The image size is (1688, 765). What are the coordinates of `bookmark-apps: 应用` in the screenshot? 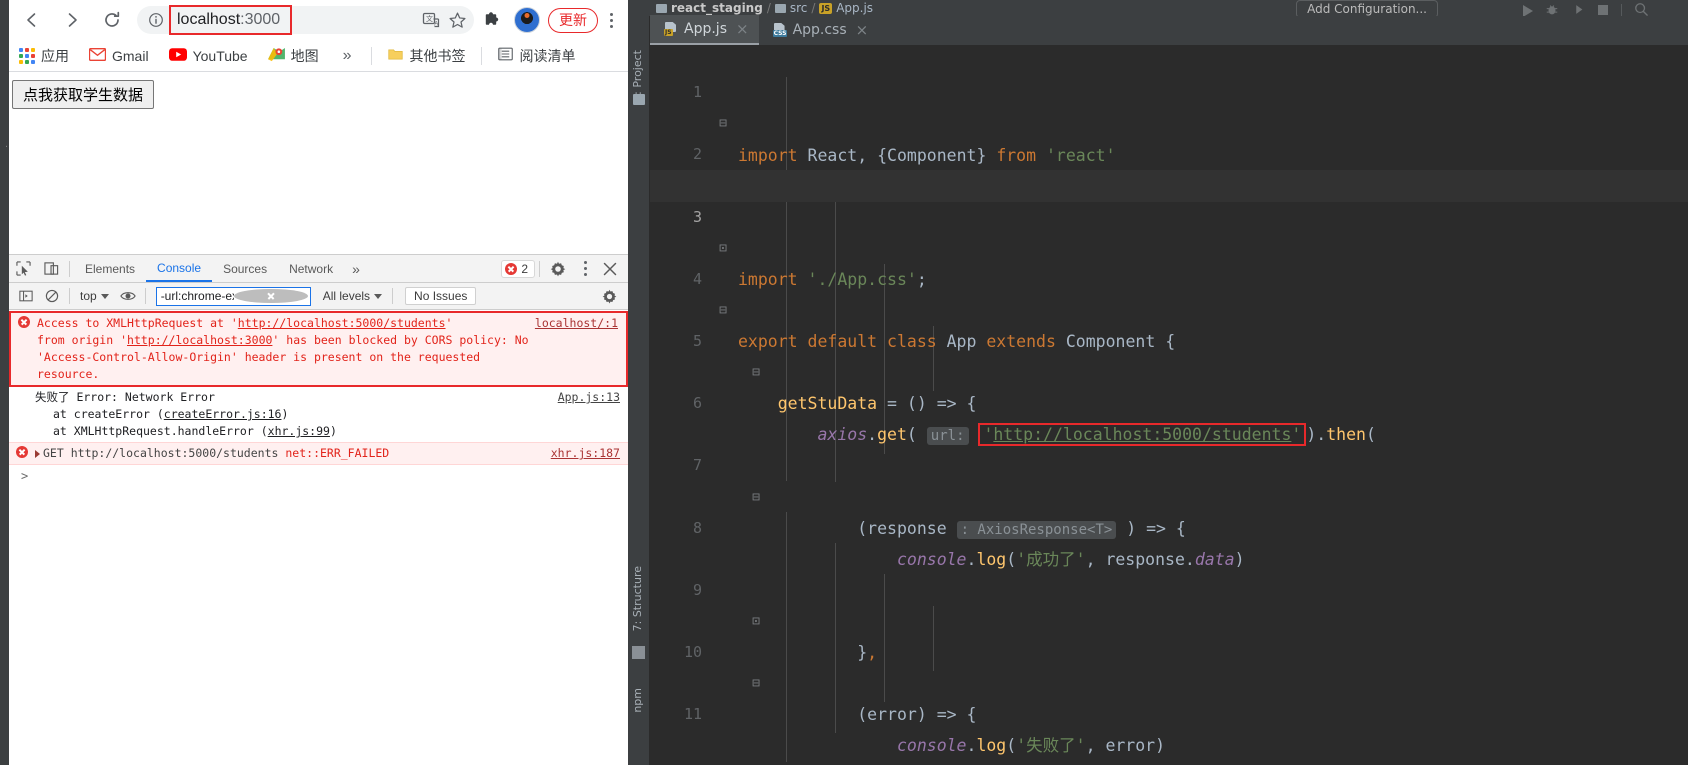 It's located at (44, 56).